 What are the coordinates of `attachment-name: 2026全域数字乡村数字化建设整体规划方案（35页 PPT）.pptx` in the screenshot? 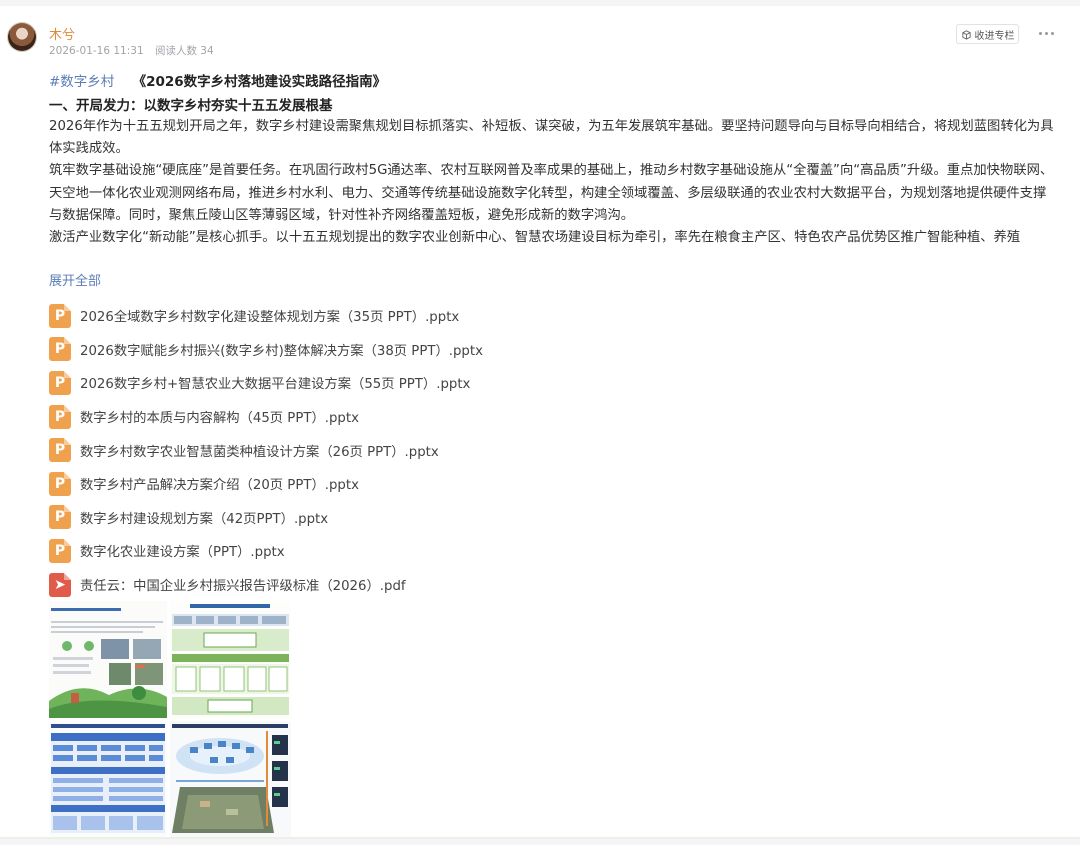 It's located at (269, 315).